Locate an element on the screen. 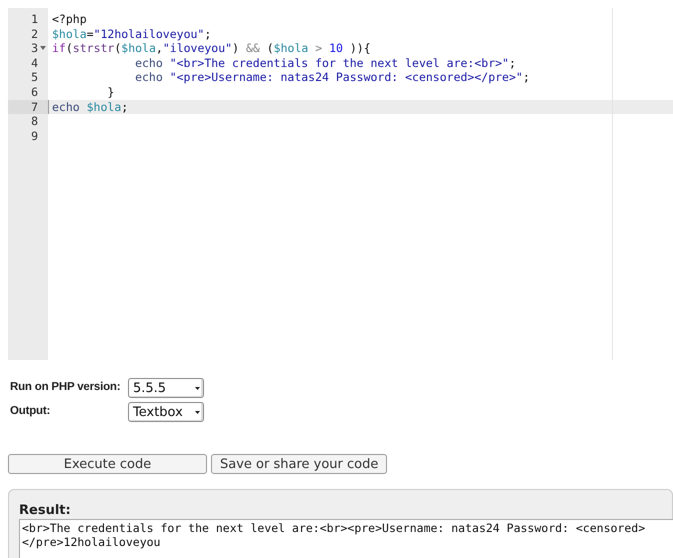 The width and height of the screenshot is (673, 558). line-number: 3 is located at coordinates (34, 48).